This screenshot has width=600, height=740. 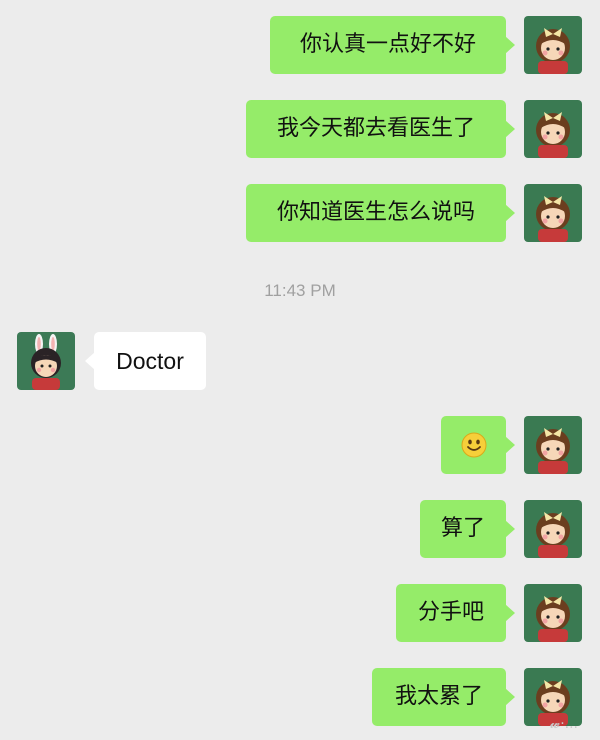 I want to click on message-text: 分手吧, so click(x=450, y=612).